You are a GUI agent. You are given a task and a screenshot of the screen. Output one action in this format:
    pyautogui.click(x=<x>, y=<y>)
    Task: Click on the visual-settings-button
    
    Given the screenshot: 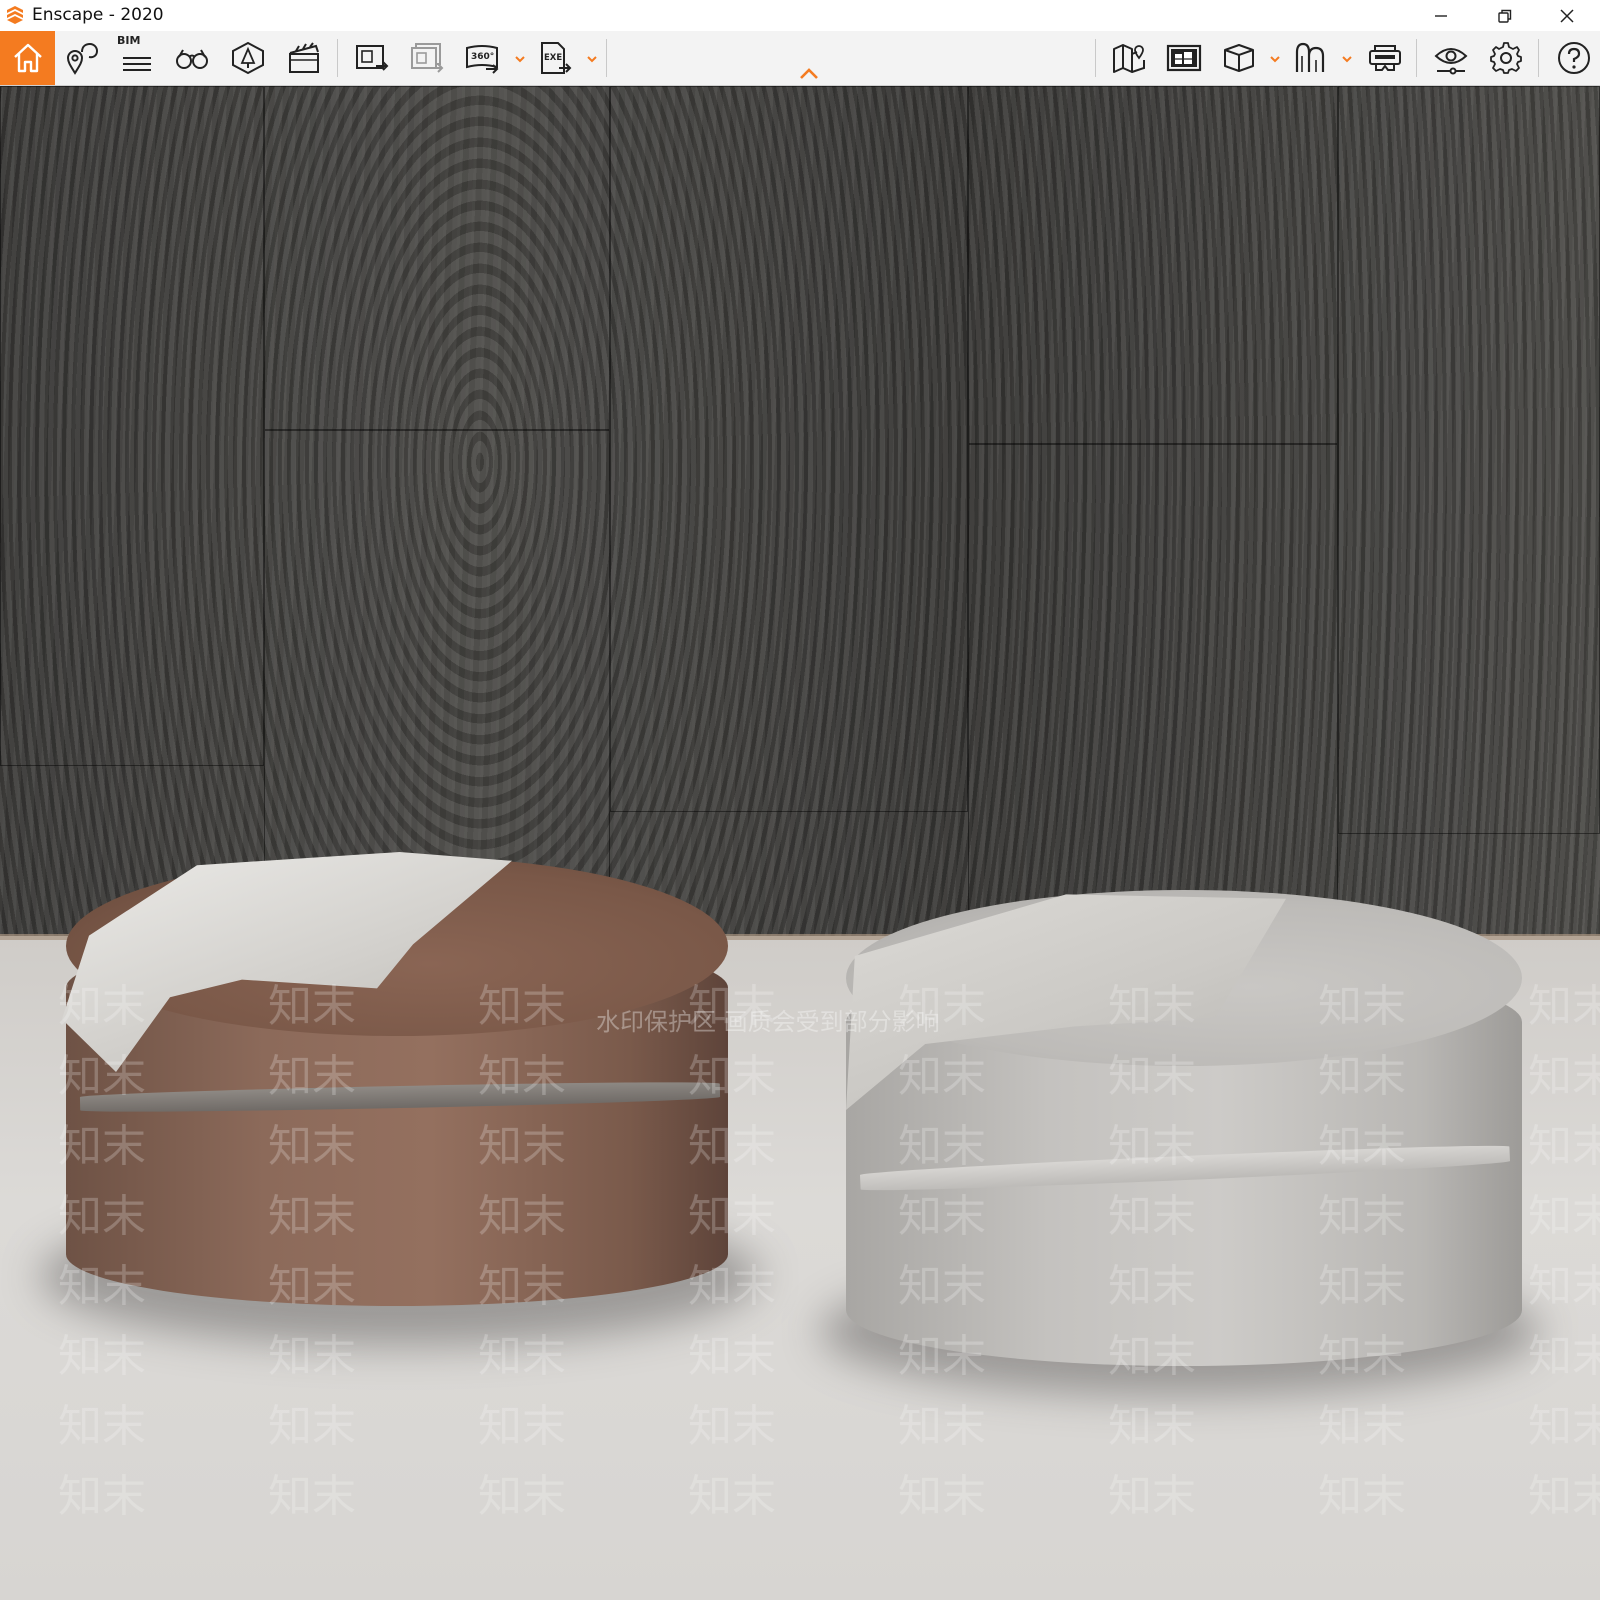 What is the action you would take?
    pyautogui.click(x=1451, y=58)
    